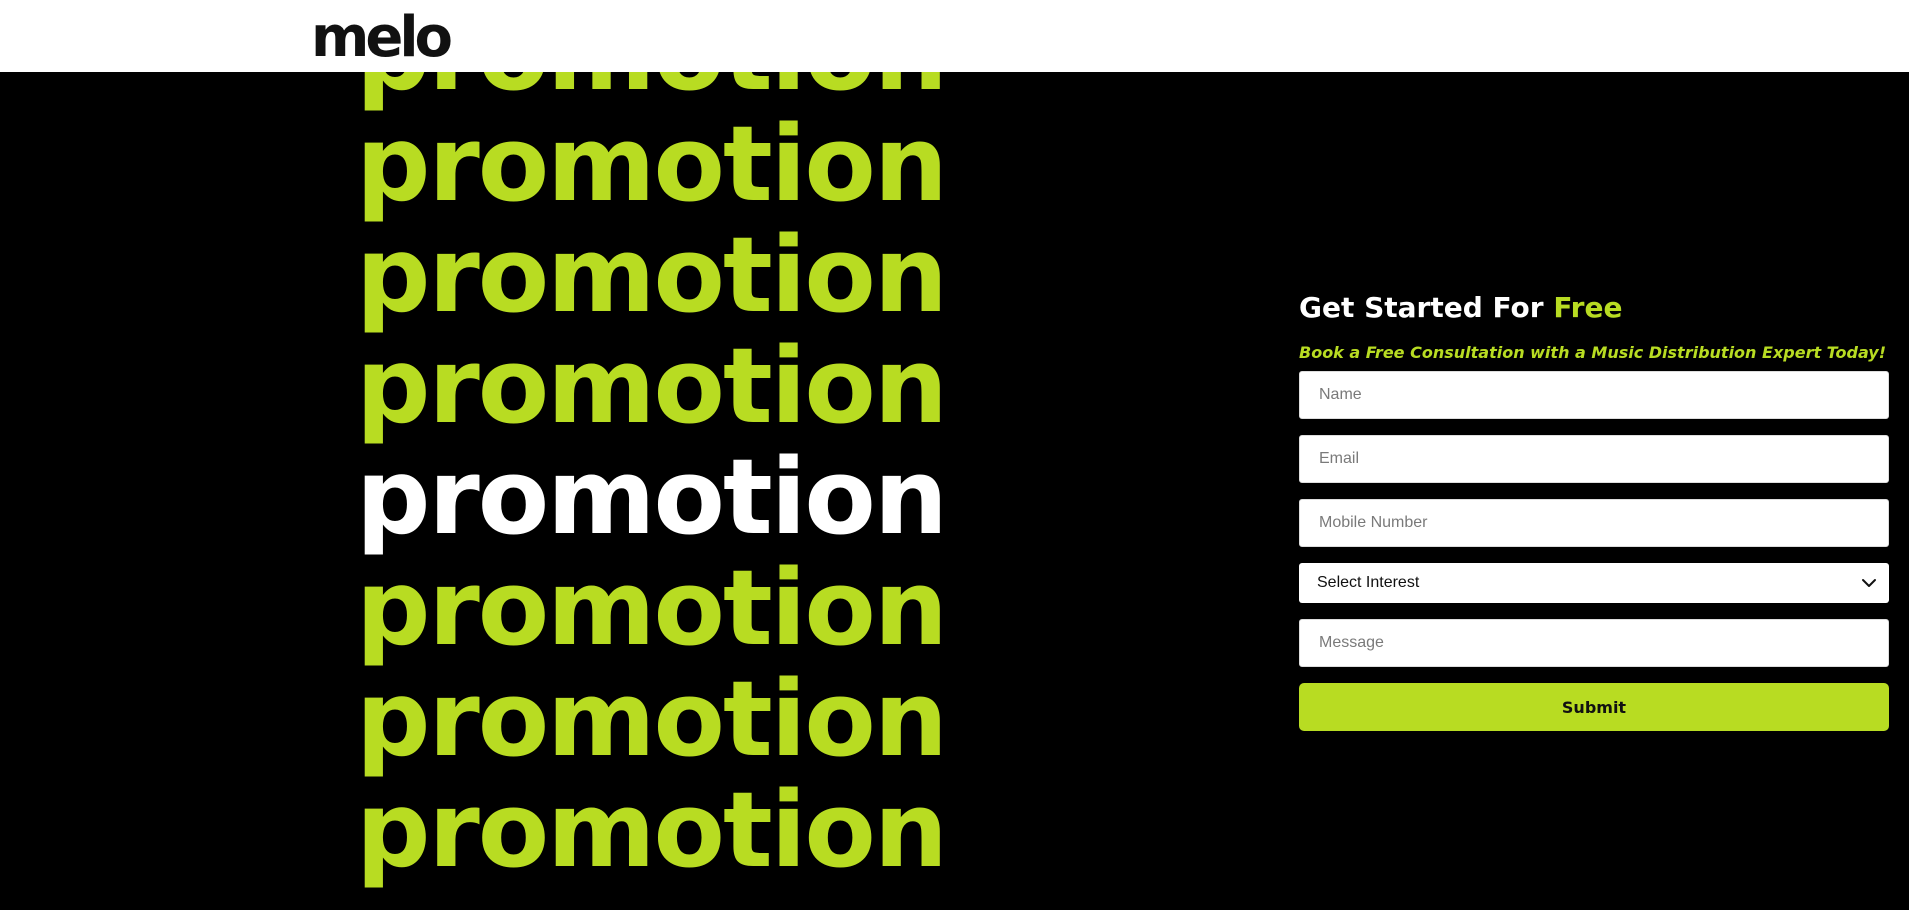 Image resolution: width=1909 pixels, height=912 pixels. I want to click on form-title: Get Started For Free, so click(1594, 308).